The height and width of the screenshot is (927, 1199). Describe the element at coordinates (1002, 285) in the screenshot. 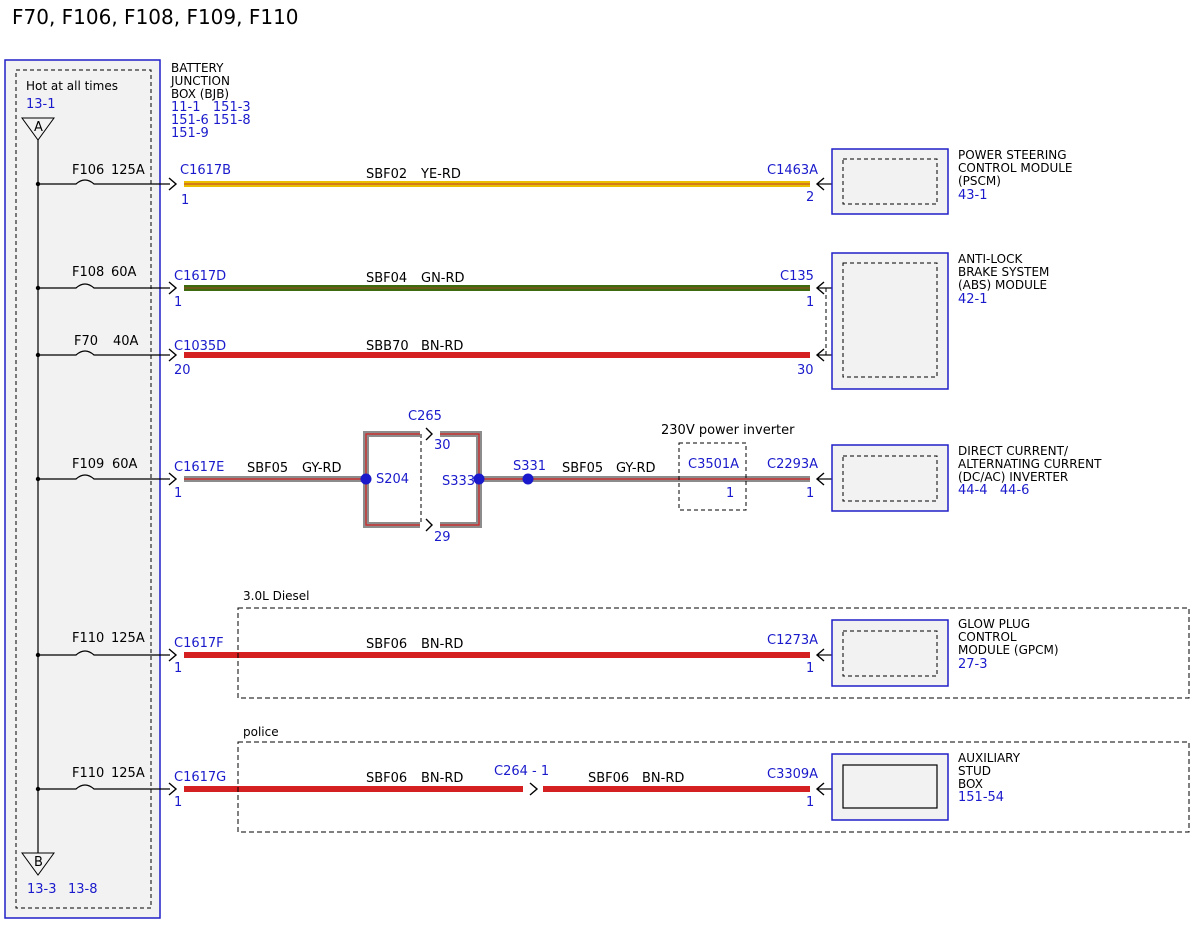

I see `module-name-line: (ABS) MODULE` at that location.